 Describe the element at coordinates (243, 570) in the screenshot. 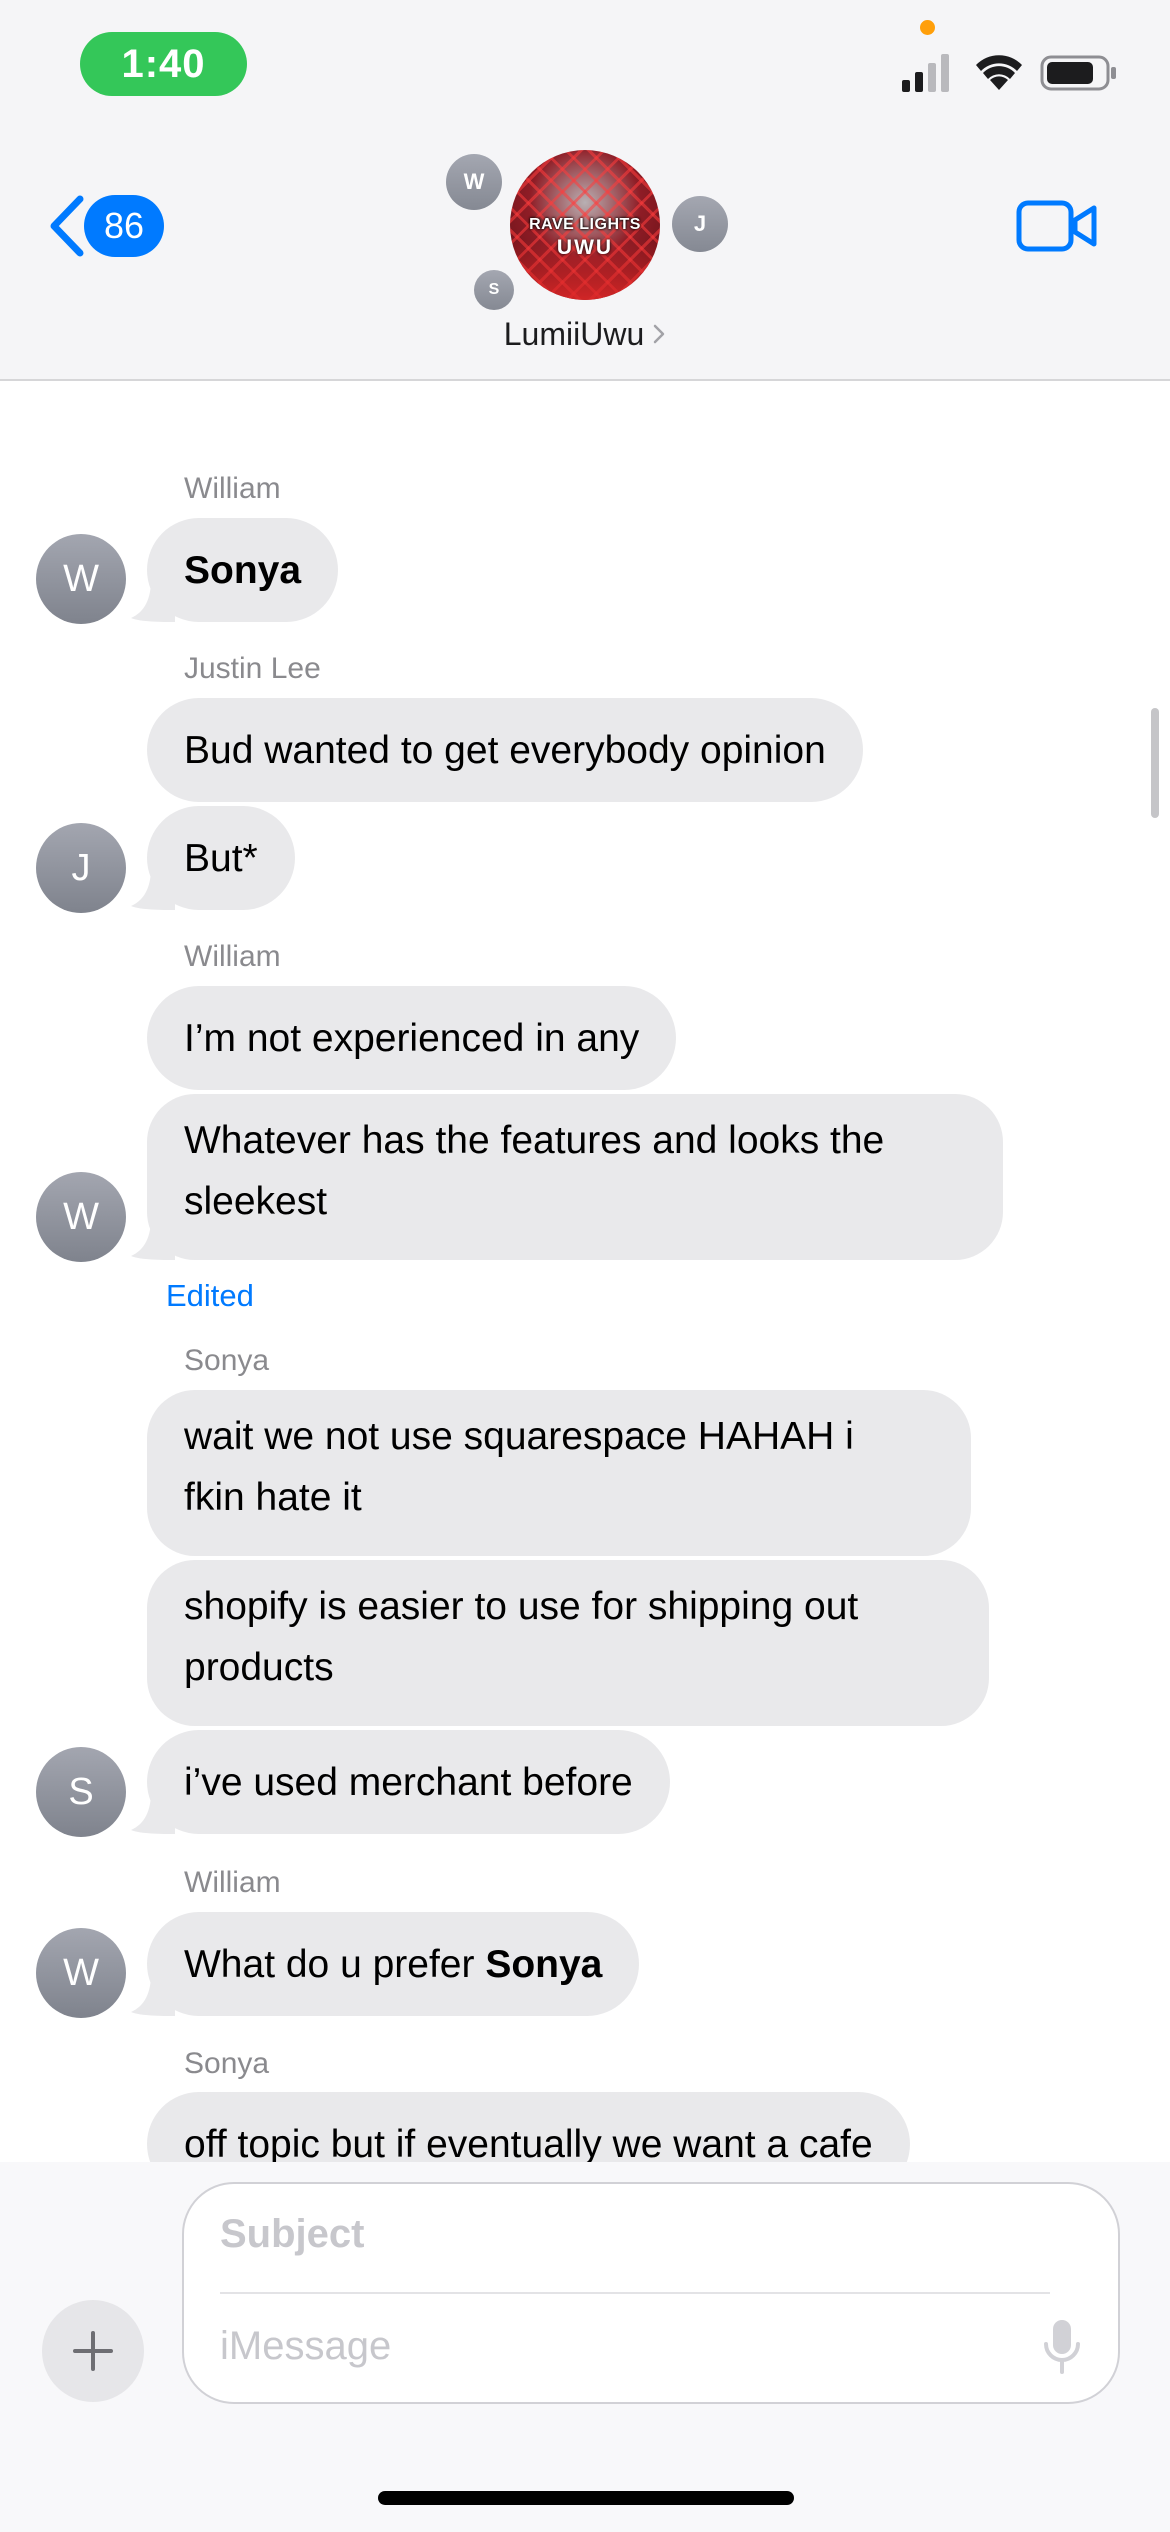

I see `message-text: Sonya` at that location.